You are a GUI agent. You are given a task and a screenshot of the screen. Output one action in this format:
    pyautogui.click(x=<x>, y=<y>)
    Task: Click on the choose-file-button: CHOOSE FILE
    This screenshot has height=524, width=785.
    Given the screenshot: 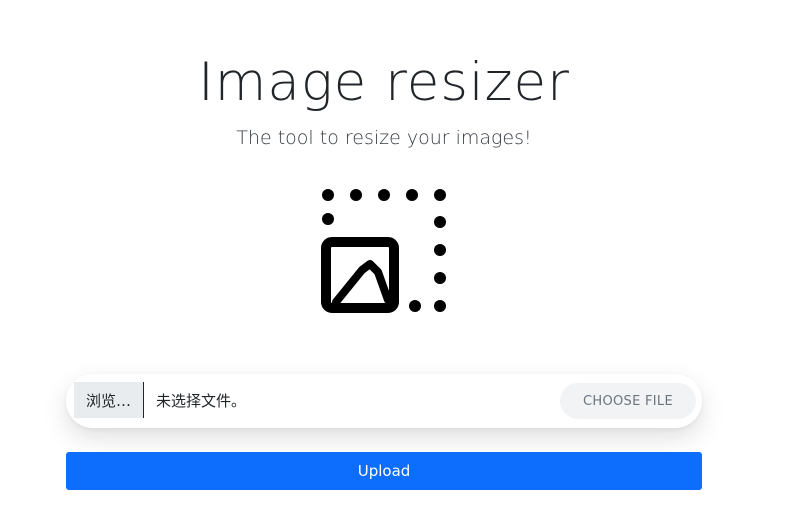 What is the action you would take?
    pyautogui.click(x=628, y=401)
    